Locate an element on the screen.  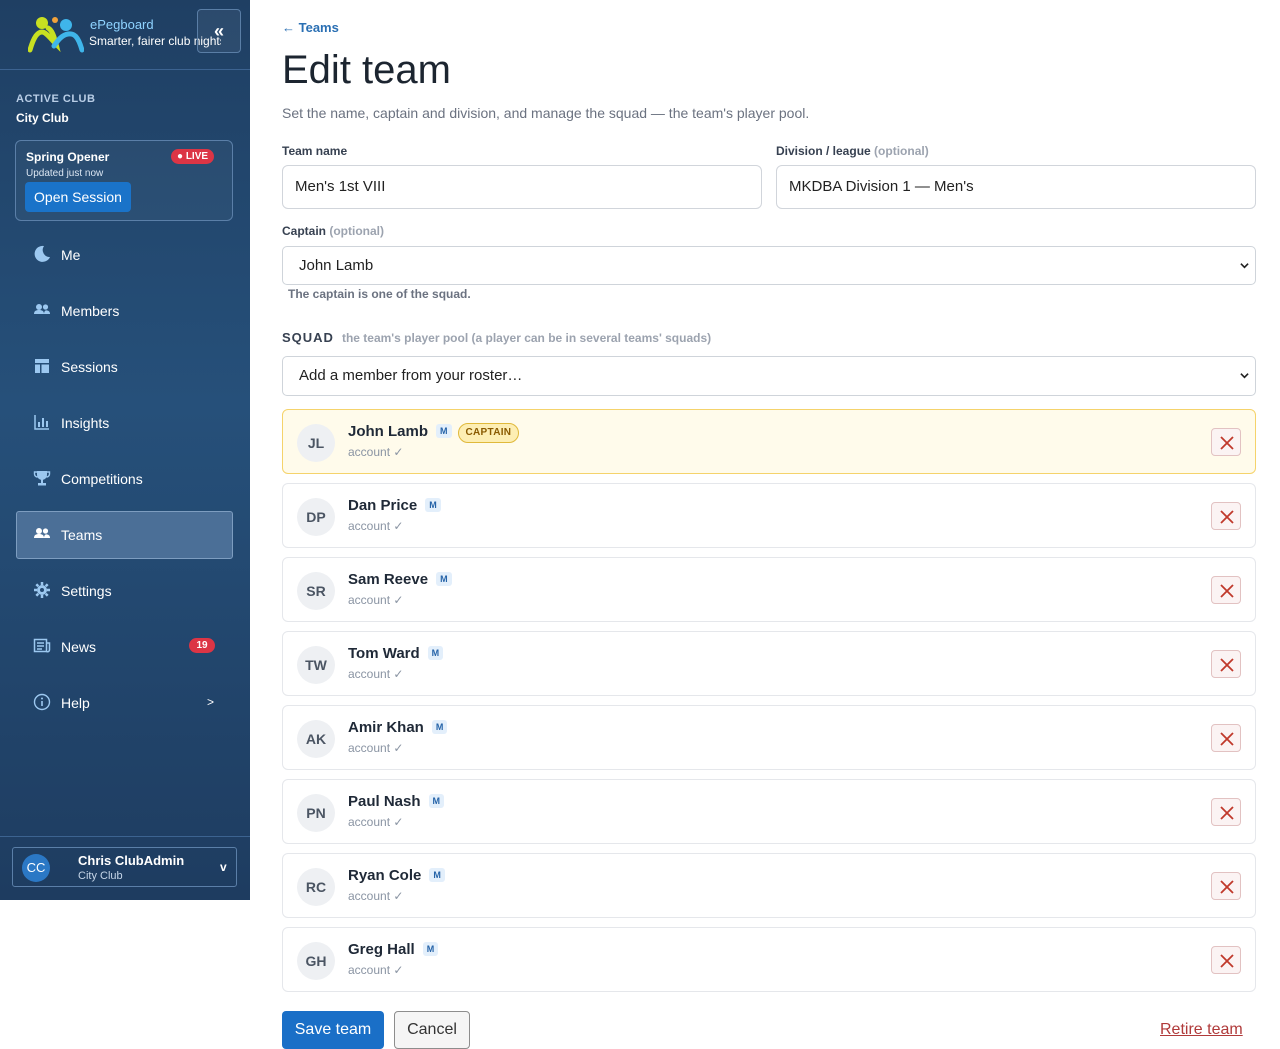
open-session-button: Open Session is located at coordinates (78, 197).